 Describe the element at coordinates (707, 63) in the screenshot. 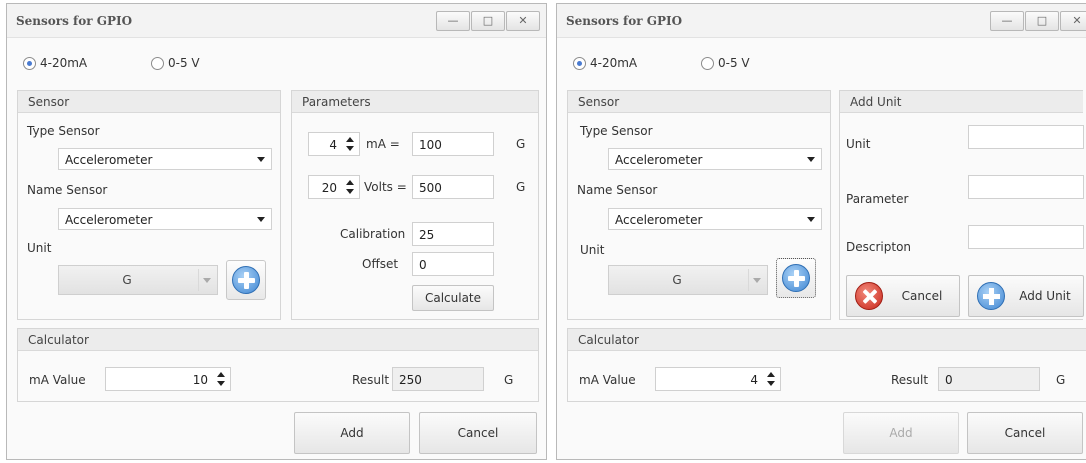

I see `radio-unselected-icon` at that location.